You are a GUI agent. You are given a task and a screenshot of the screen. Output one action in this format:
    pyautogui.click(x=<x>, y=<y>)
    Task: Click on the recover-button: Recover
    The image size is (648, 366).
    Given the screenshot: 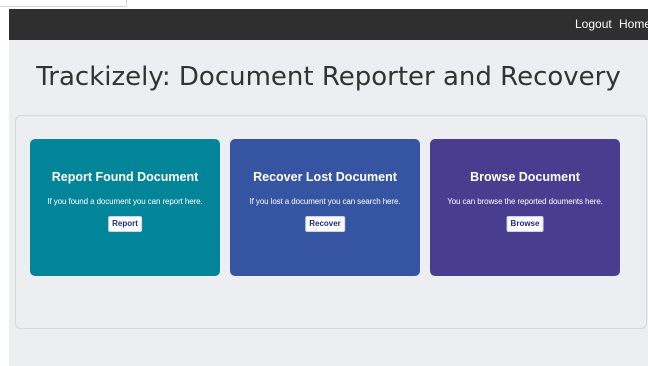 What is the action you would take?
    pyautogui.click(x=325, y=224)
    